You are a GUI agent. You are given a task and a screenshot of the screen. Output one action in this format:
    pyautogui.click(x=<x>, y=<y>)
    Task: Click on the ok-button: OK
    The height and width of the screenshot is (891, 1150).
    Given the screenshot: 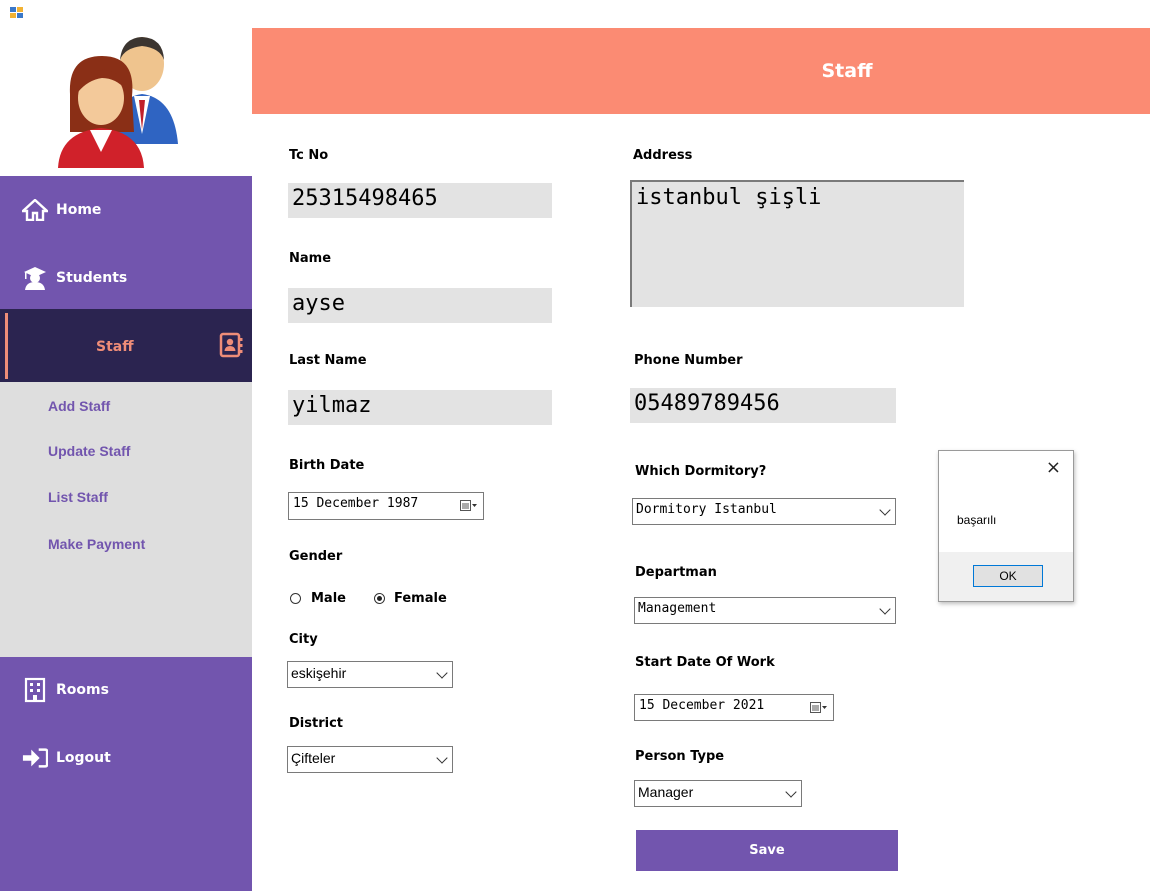 What is the action you would take?
    pyautogui.click(x=1008, y=576)
    